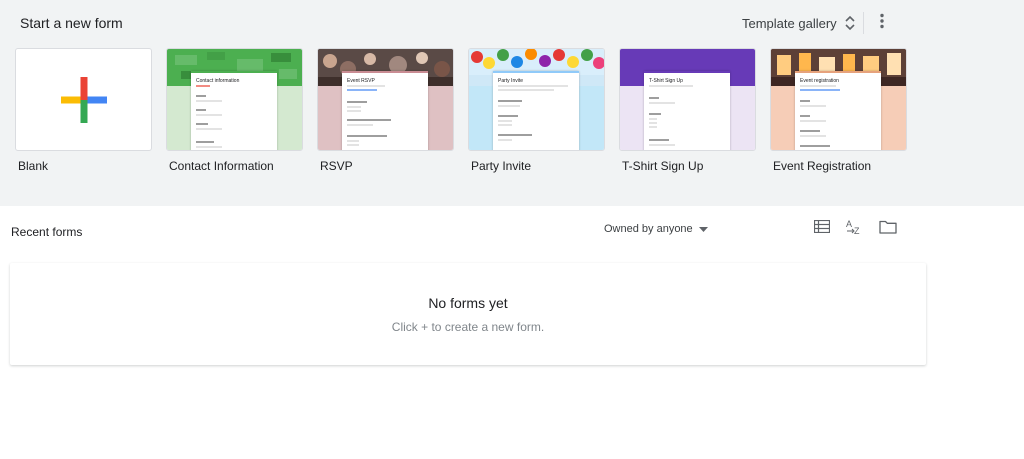  Describe the element at coordinates (501, 166) in the screenshot. I see `template-label-party-invite: Party Invite` at that location.